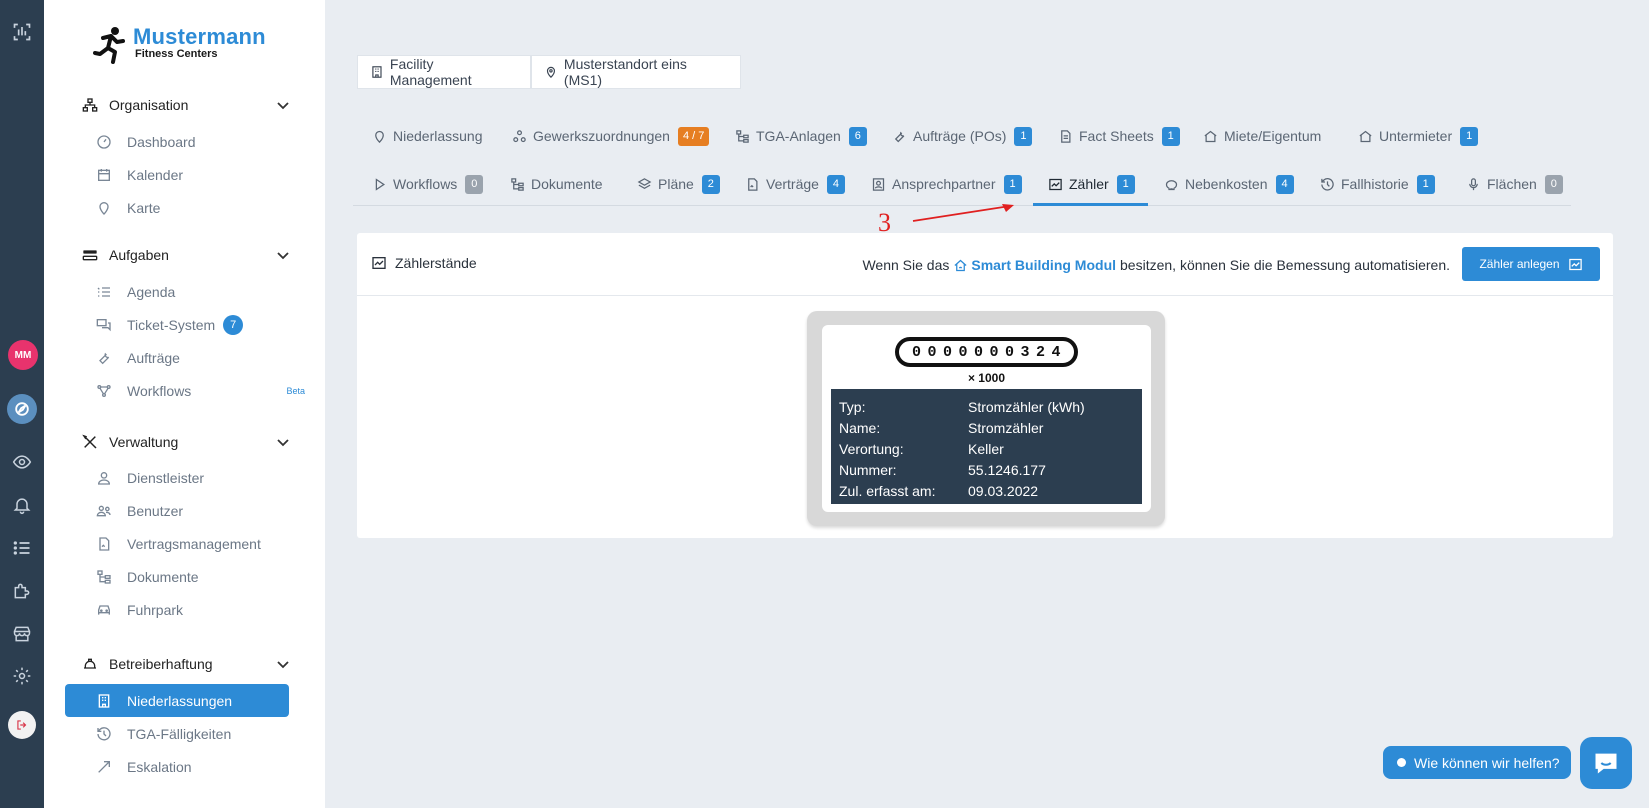 Image resolution: width=1649 pixels, height=808 pixels. I want to click on meter-reading: 0000000324, so click(989, 352).